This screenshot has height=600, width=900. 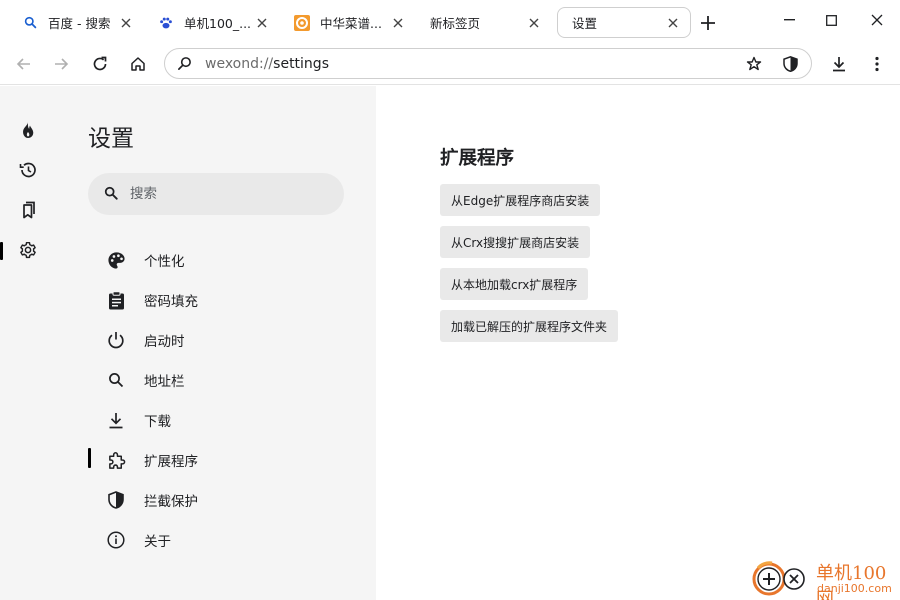 I want to click on address-bar: wexond://settings, so click(x=488, y=63).